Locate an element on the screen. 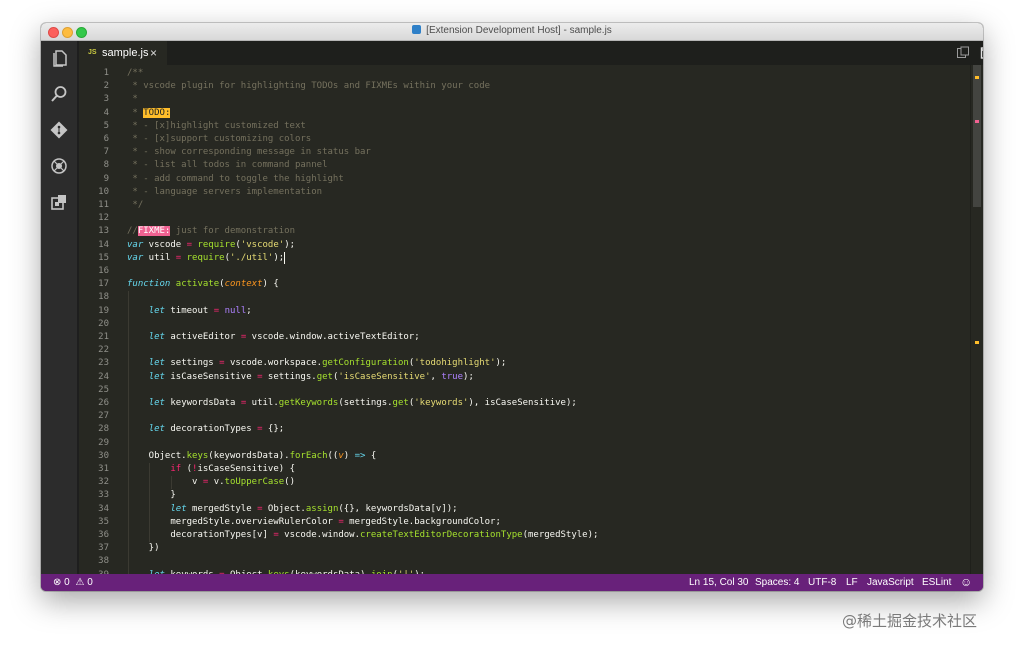 This screenshot has width=1024, height=650. line-number: 3 is located at coordinates (106, 99).